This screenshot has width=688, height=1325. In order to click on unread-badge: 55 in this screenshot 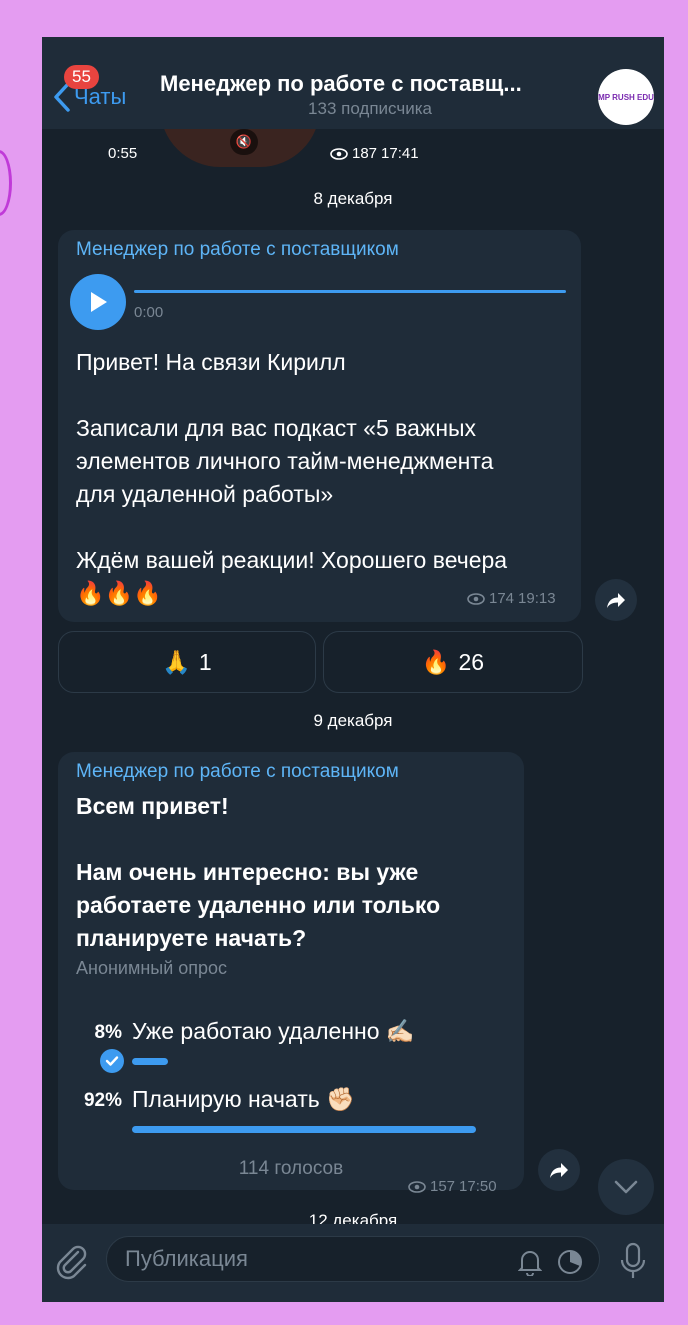, I will do `click(81, 77)`.